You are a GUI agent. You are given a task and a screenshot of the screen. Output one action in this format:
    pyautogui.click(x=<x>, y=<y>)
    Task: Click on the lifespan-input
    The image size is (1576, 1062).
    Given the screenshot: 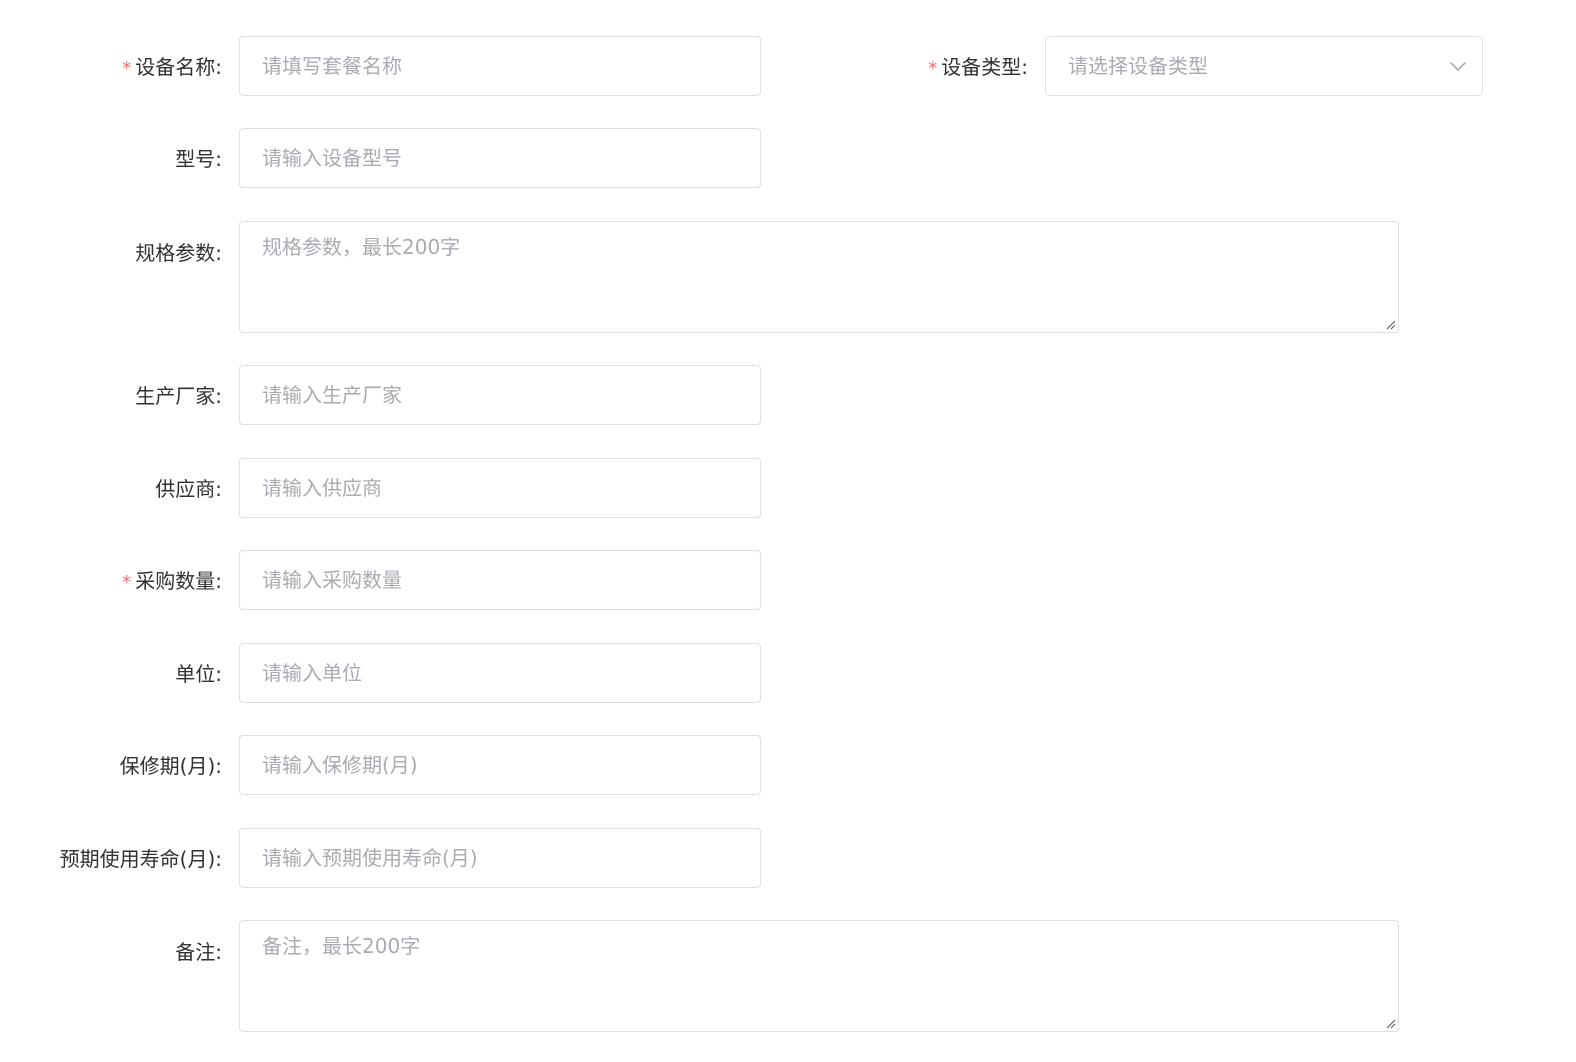 What is the action you would take?
    pyautogui.click(x=500, y=858)
    